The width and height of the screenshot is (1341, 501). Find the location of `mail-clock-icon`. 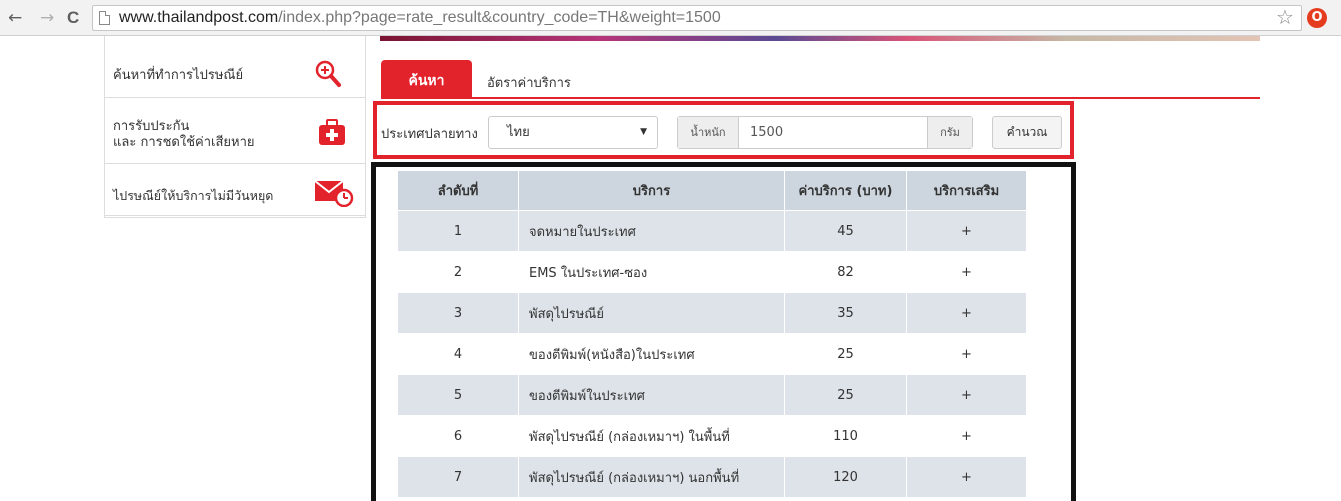

mail-clock-icon is located at coordinates (334, 193).